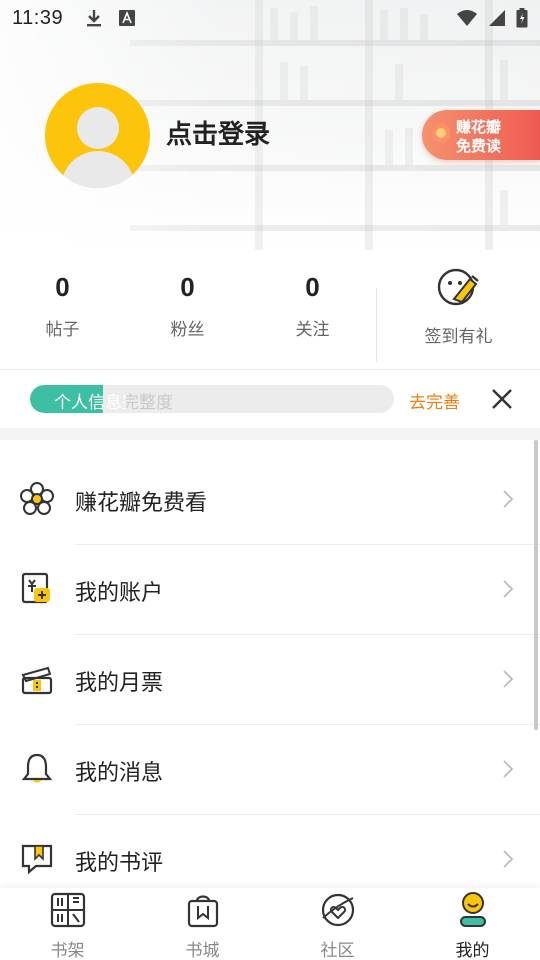 This screenshot has width=540, height=960. Describe the element at coordinates (37, 680) in the screenshot. I see `ticket-icon` at that location.